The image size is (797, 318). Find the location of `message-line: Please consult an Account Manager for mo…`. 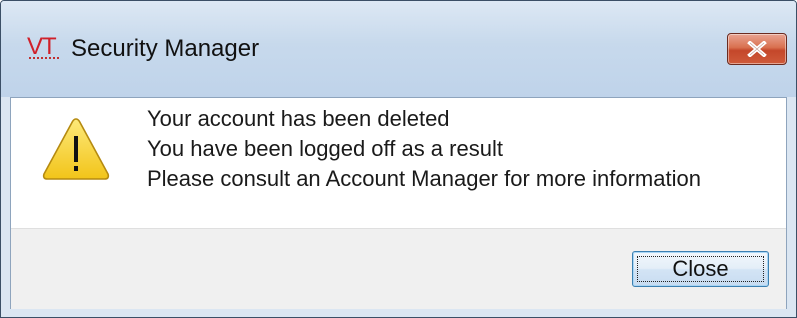

message-line: Please consult an Account Manager for mo… is located at coordinates (424, 178).